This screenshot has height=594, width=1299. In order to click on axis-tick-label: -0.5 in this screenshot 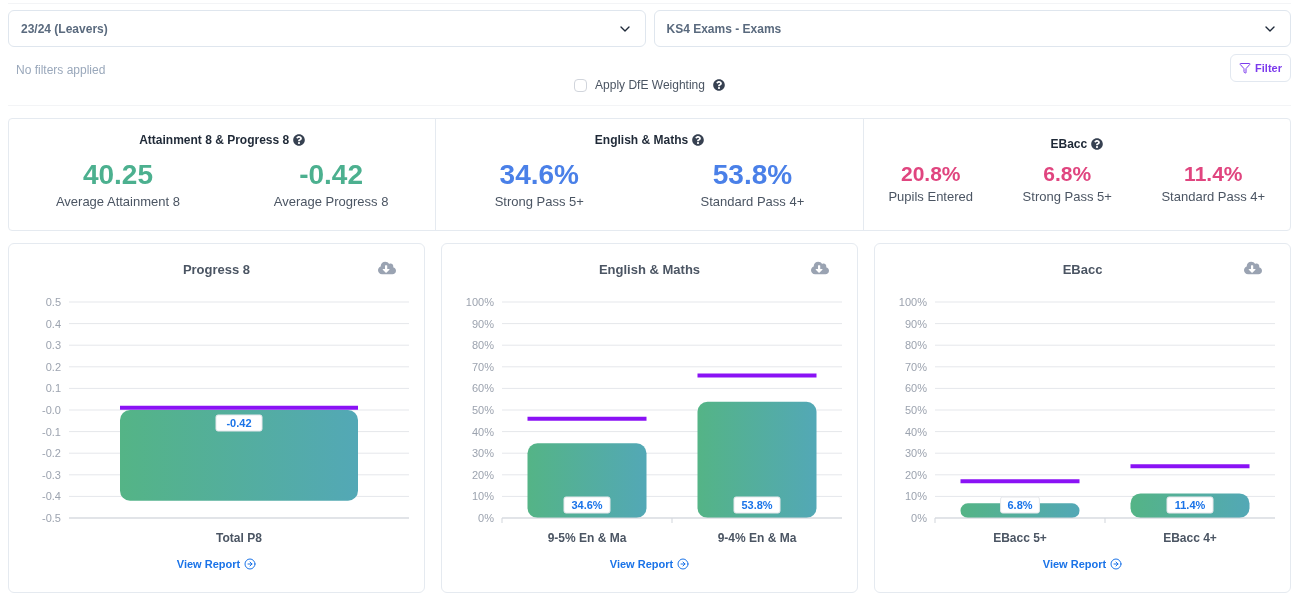, I will do `click(51, 518)`.